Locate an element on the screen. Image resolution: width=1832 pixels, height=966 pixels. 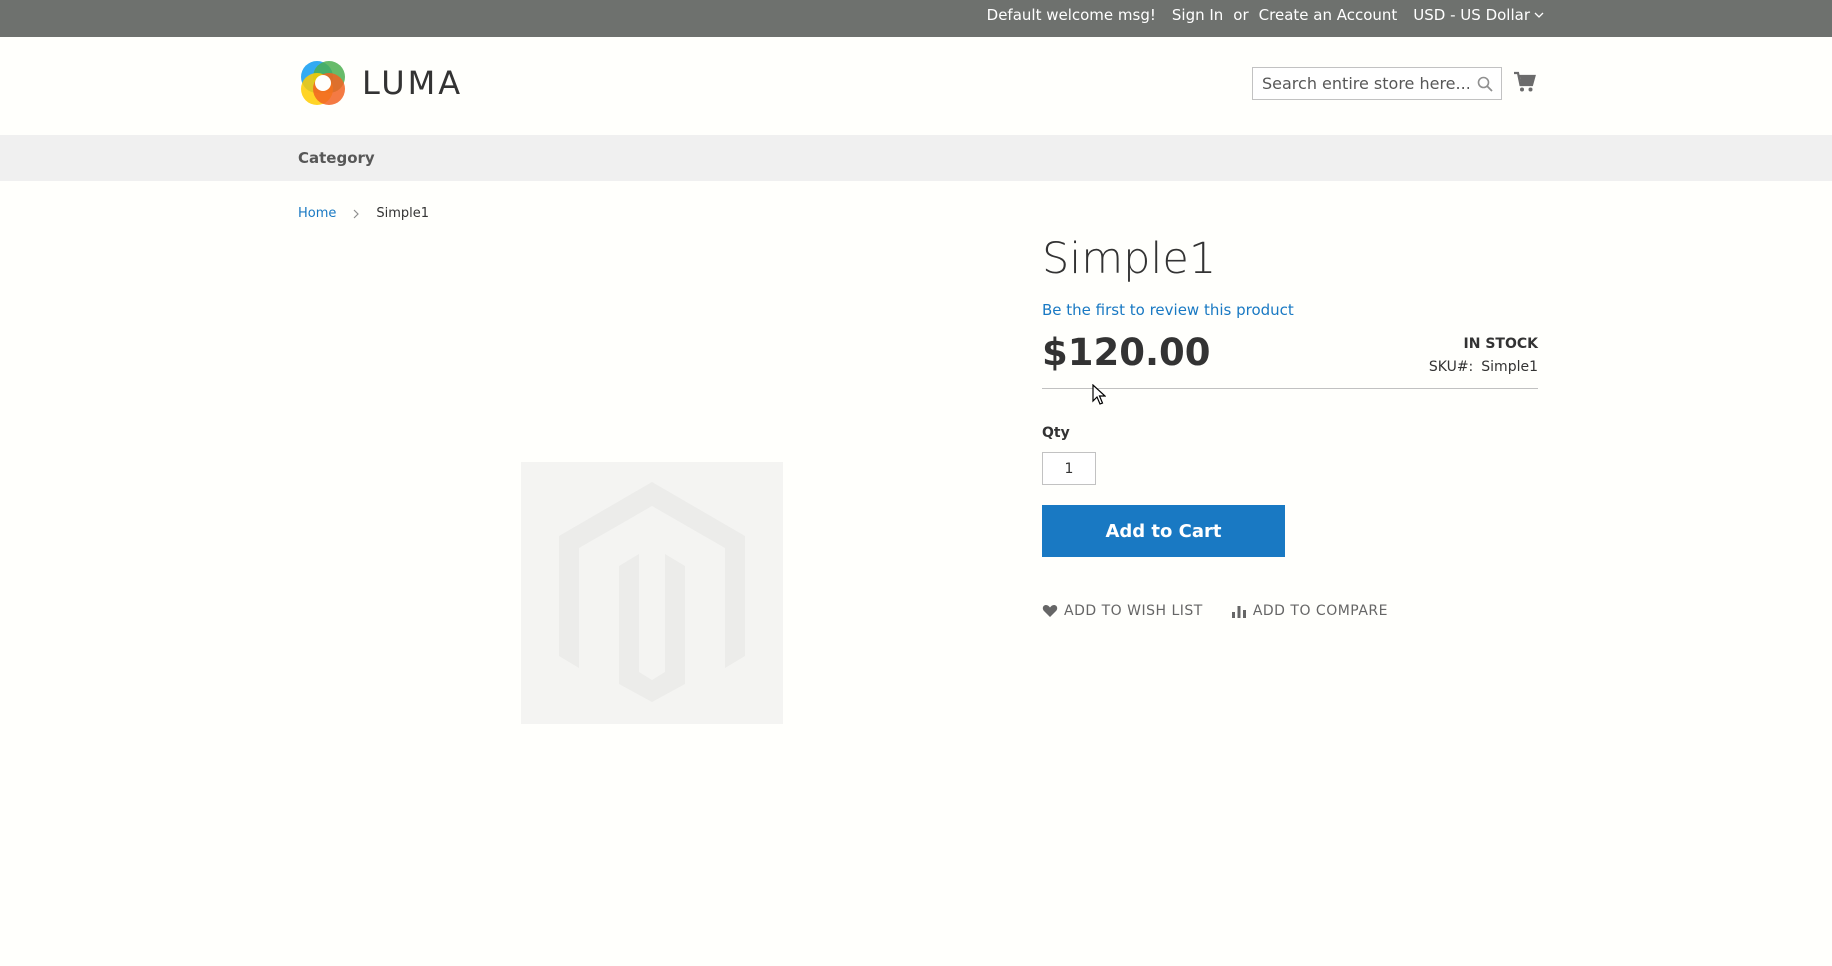
logo-text: LUMA is located at coordinates (413, 83).